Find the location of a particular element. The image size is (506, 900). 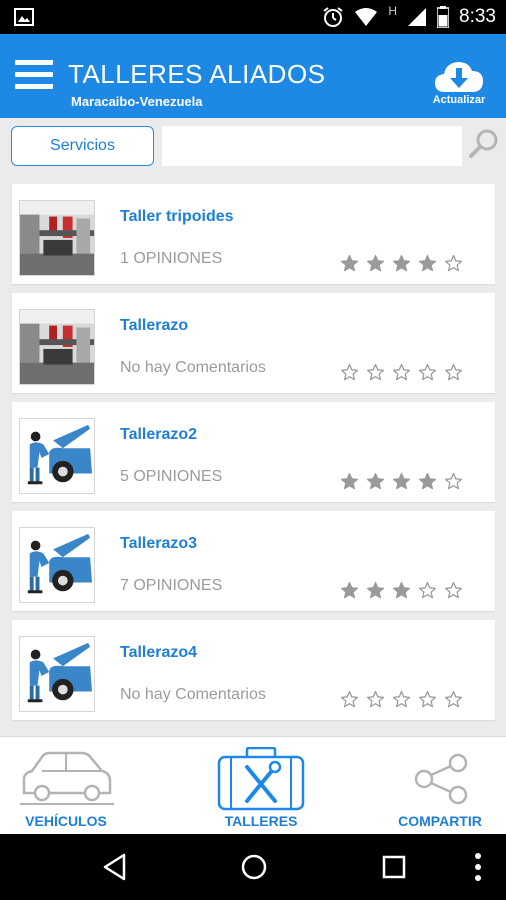

tab-workshops: TALLERES is located at coordinates (261, 786).